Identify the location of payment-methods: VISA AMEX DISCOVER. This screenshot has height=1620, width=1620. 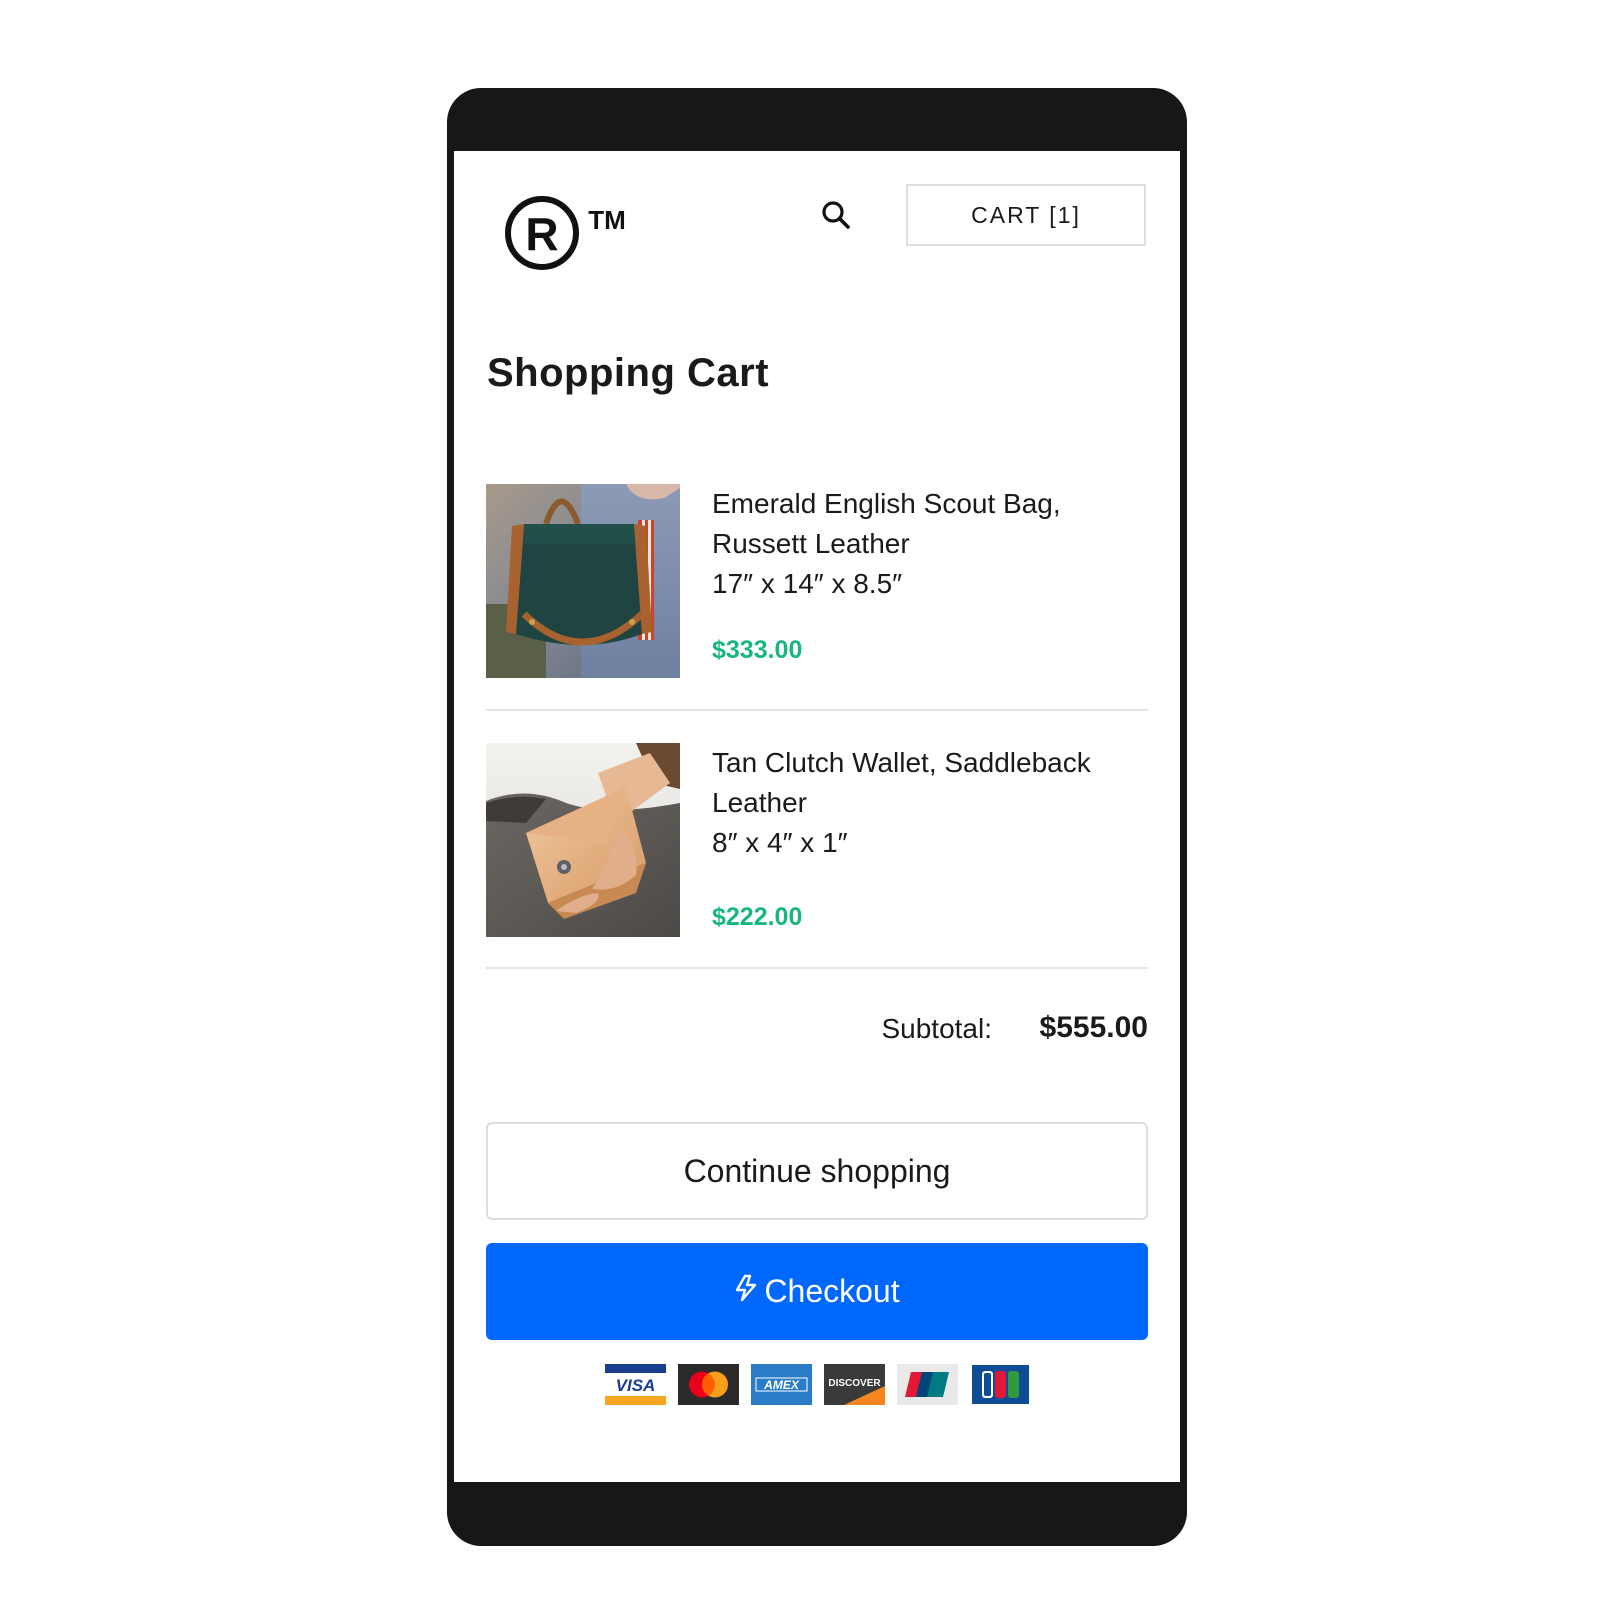
(818, 1384).